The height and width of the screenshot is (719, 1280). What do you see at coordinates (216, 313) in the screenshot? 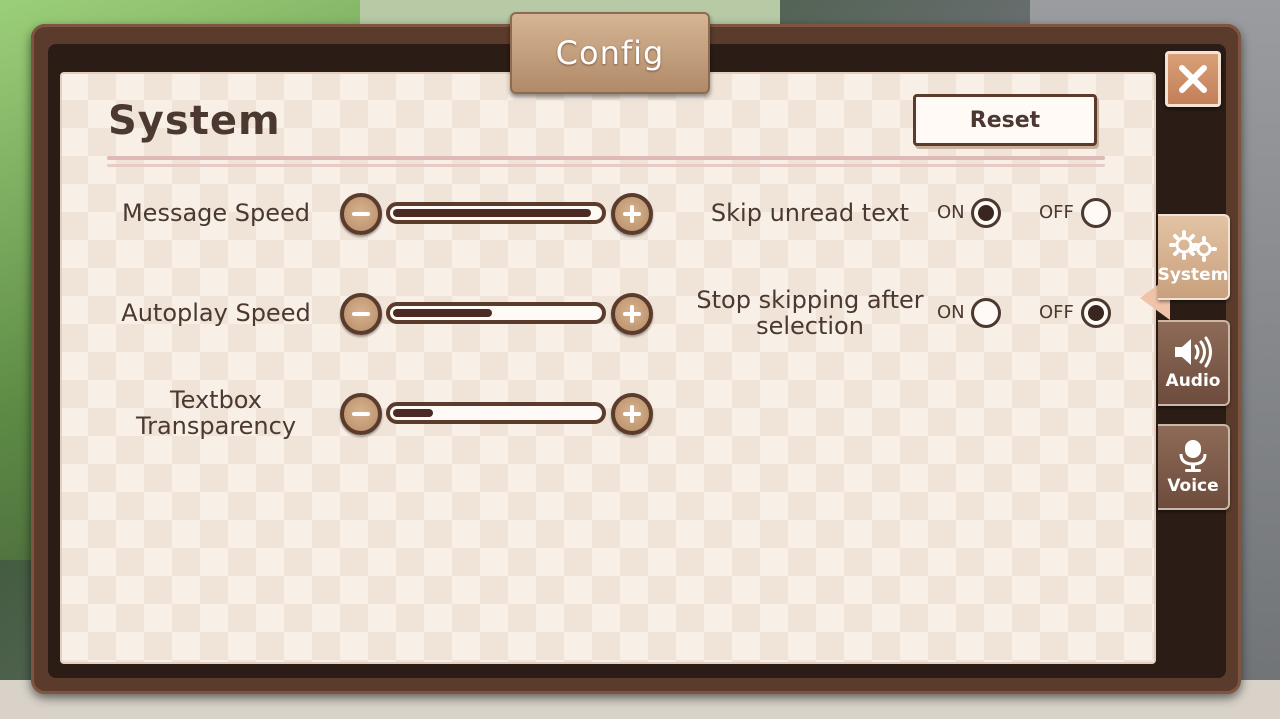
I see `autoplay-speed-label: Autoplay Speed` at bounding box center [216, 313].